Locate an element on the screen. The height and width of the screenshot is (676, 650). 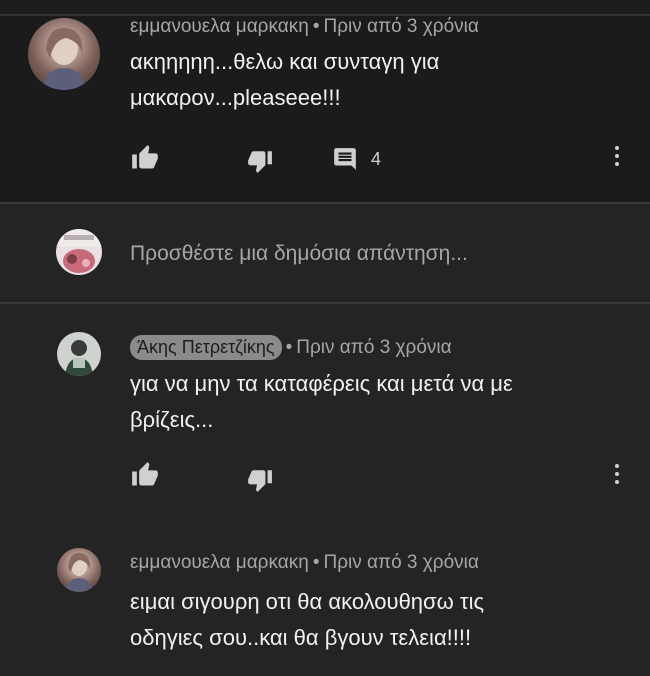
comment-text-line: ακηηηηη...θελω και συνταγη για is located at coordinates (285, 61).